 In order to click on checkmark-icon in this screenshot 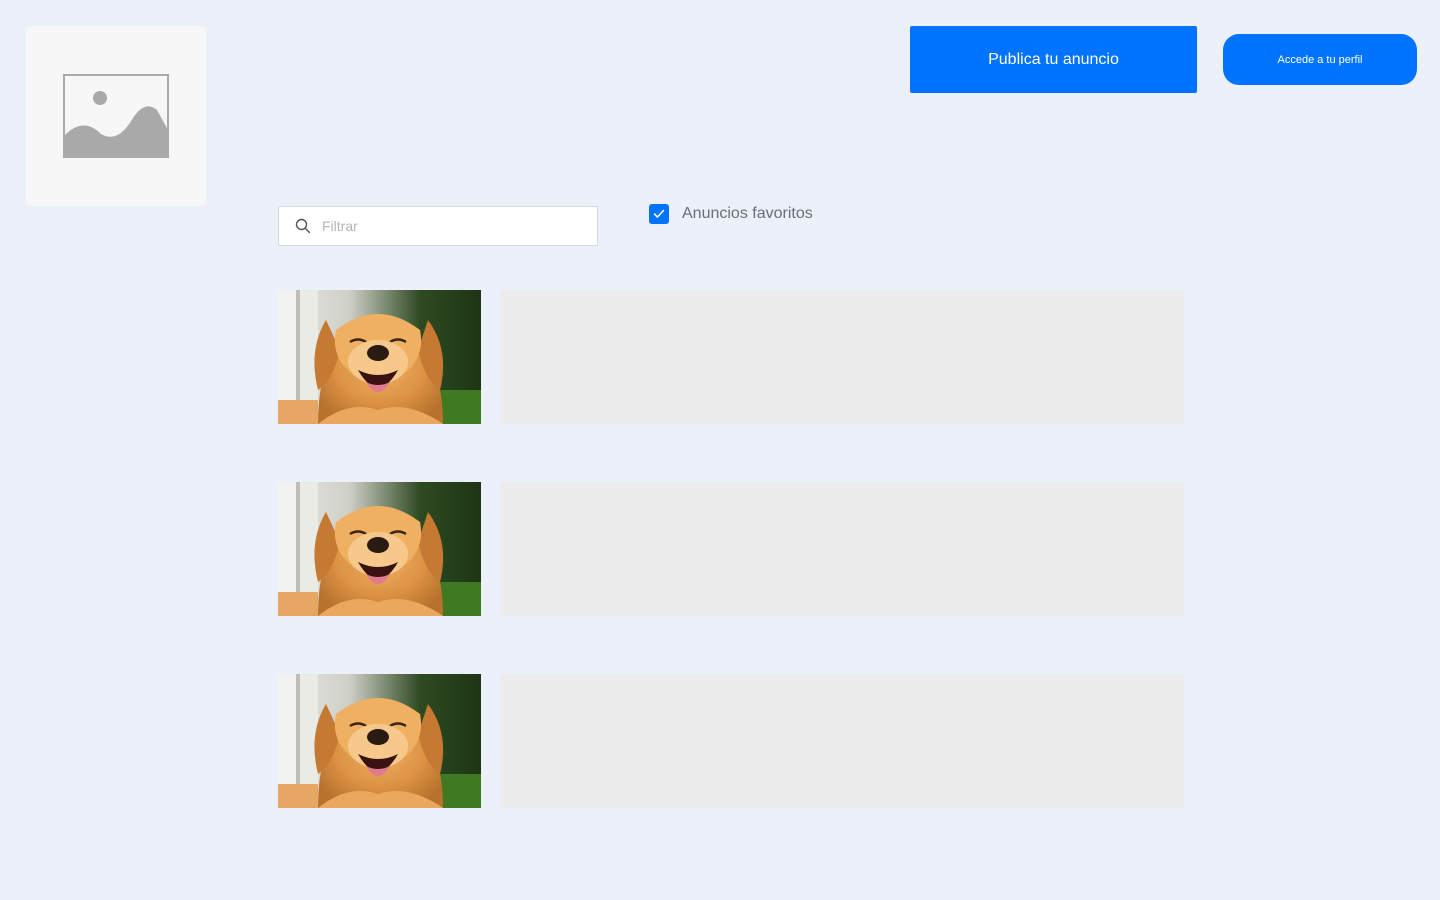, I will do `click(659, 213)`.